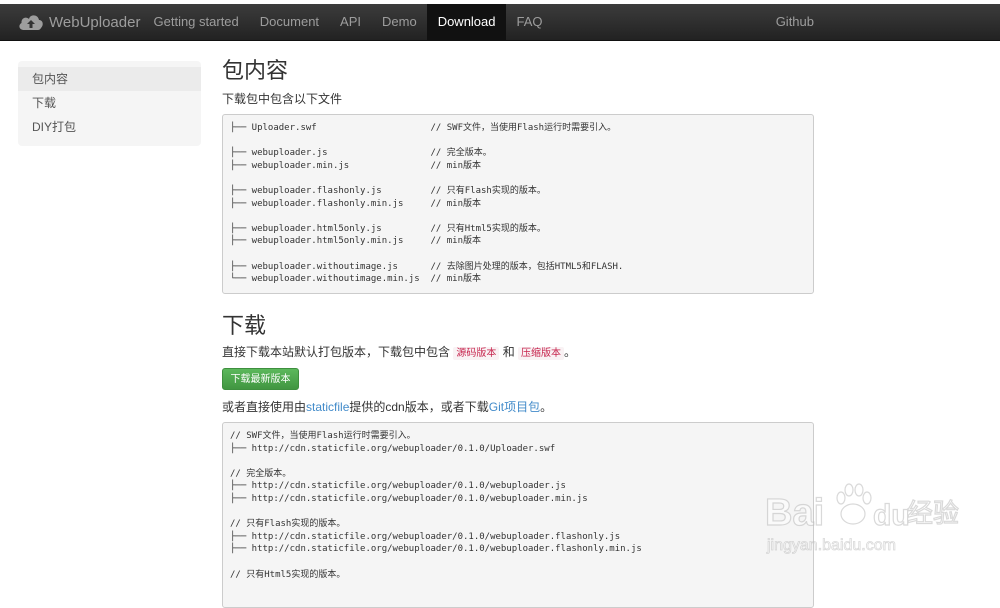  Describe the element at coordinates (109, 127) in the screenshot. I see `sidebar-item-diy-build: DIY打包` at that location.